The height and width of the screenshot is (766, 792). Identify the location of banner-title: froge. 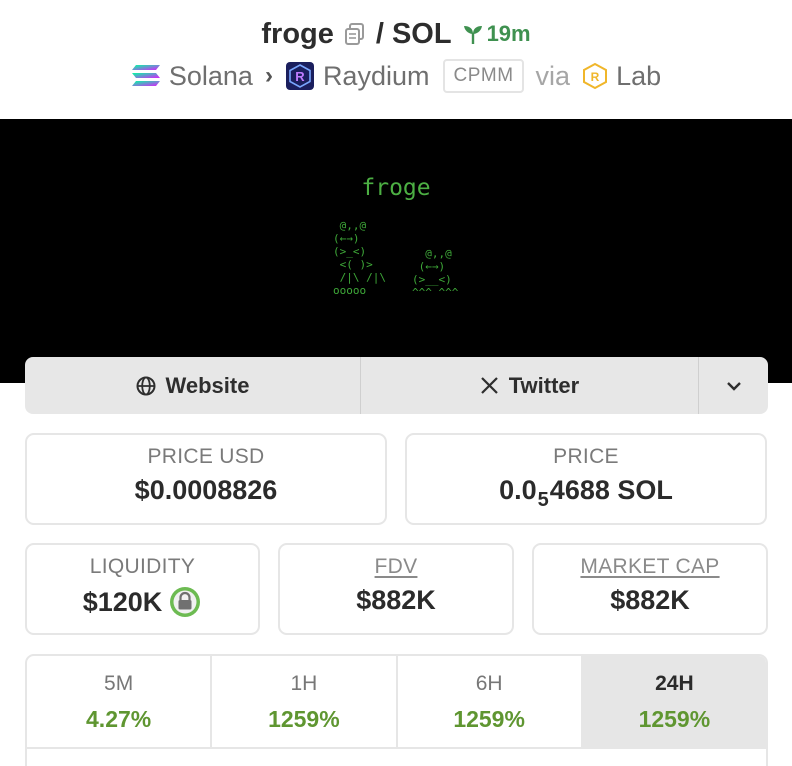
(396, 188).